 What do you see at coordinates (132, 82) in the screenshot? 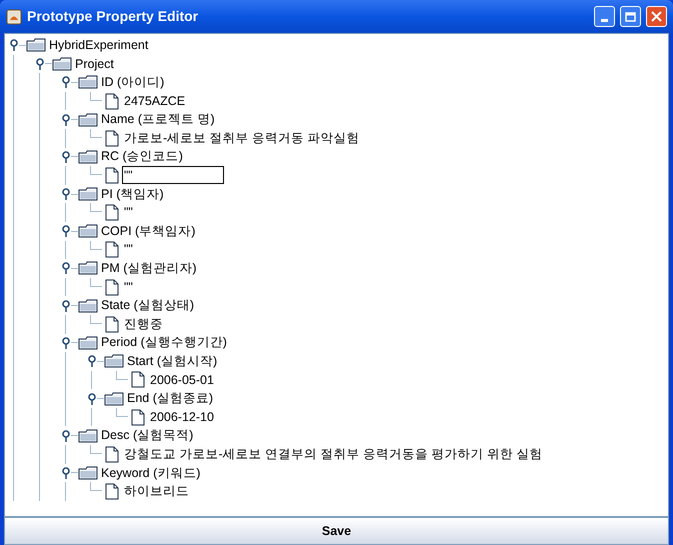
I see `node-label: ID (아이디)` at bounding box center [132, 82].